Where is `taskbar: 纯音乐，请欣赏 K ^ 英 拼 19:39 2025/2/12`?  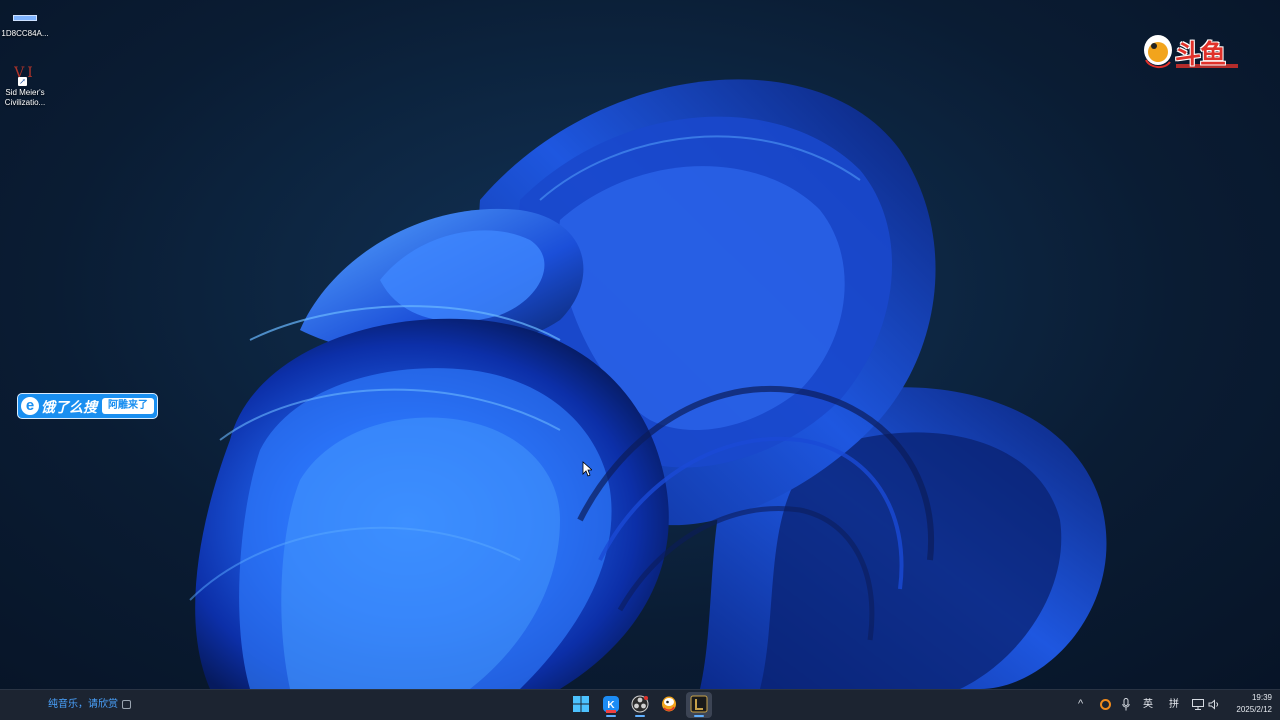 taskbar: 纯音乐，请欣赏 K ^ 英 拼 19:39 2025/2/12 is located at coordinates (640, 704).